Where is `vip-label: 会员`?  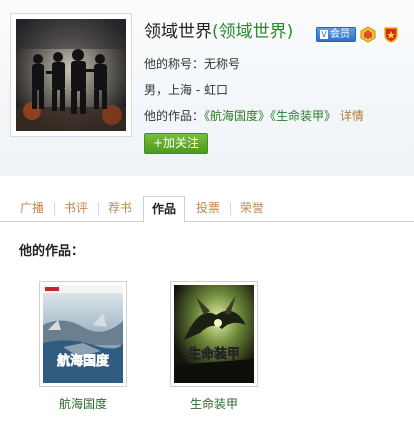
vip-label: 会员 is located at coordinates (340, 34).